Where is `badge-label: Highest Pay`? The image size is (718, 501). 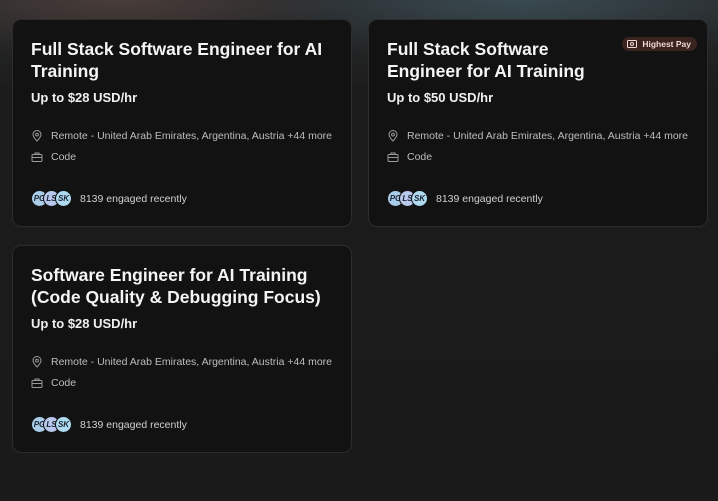 badge-label: Highest Pay is located at coordinates (666, 44).